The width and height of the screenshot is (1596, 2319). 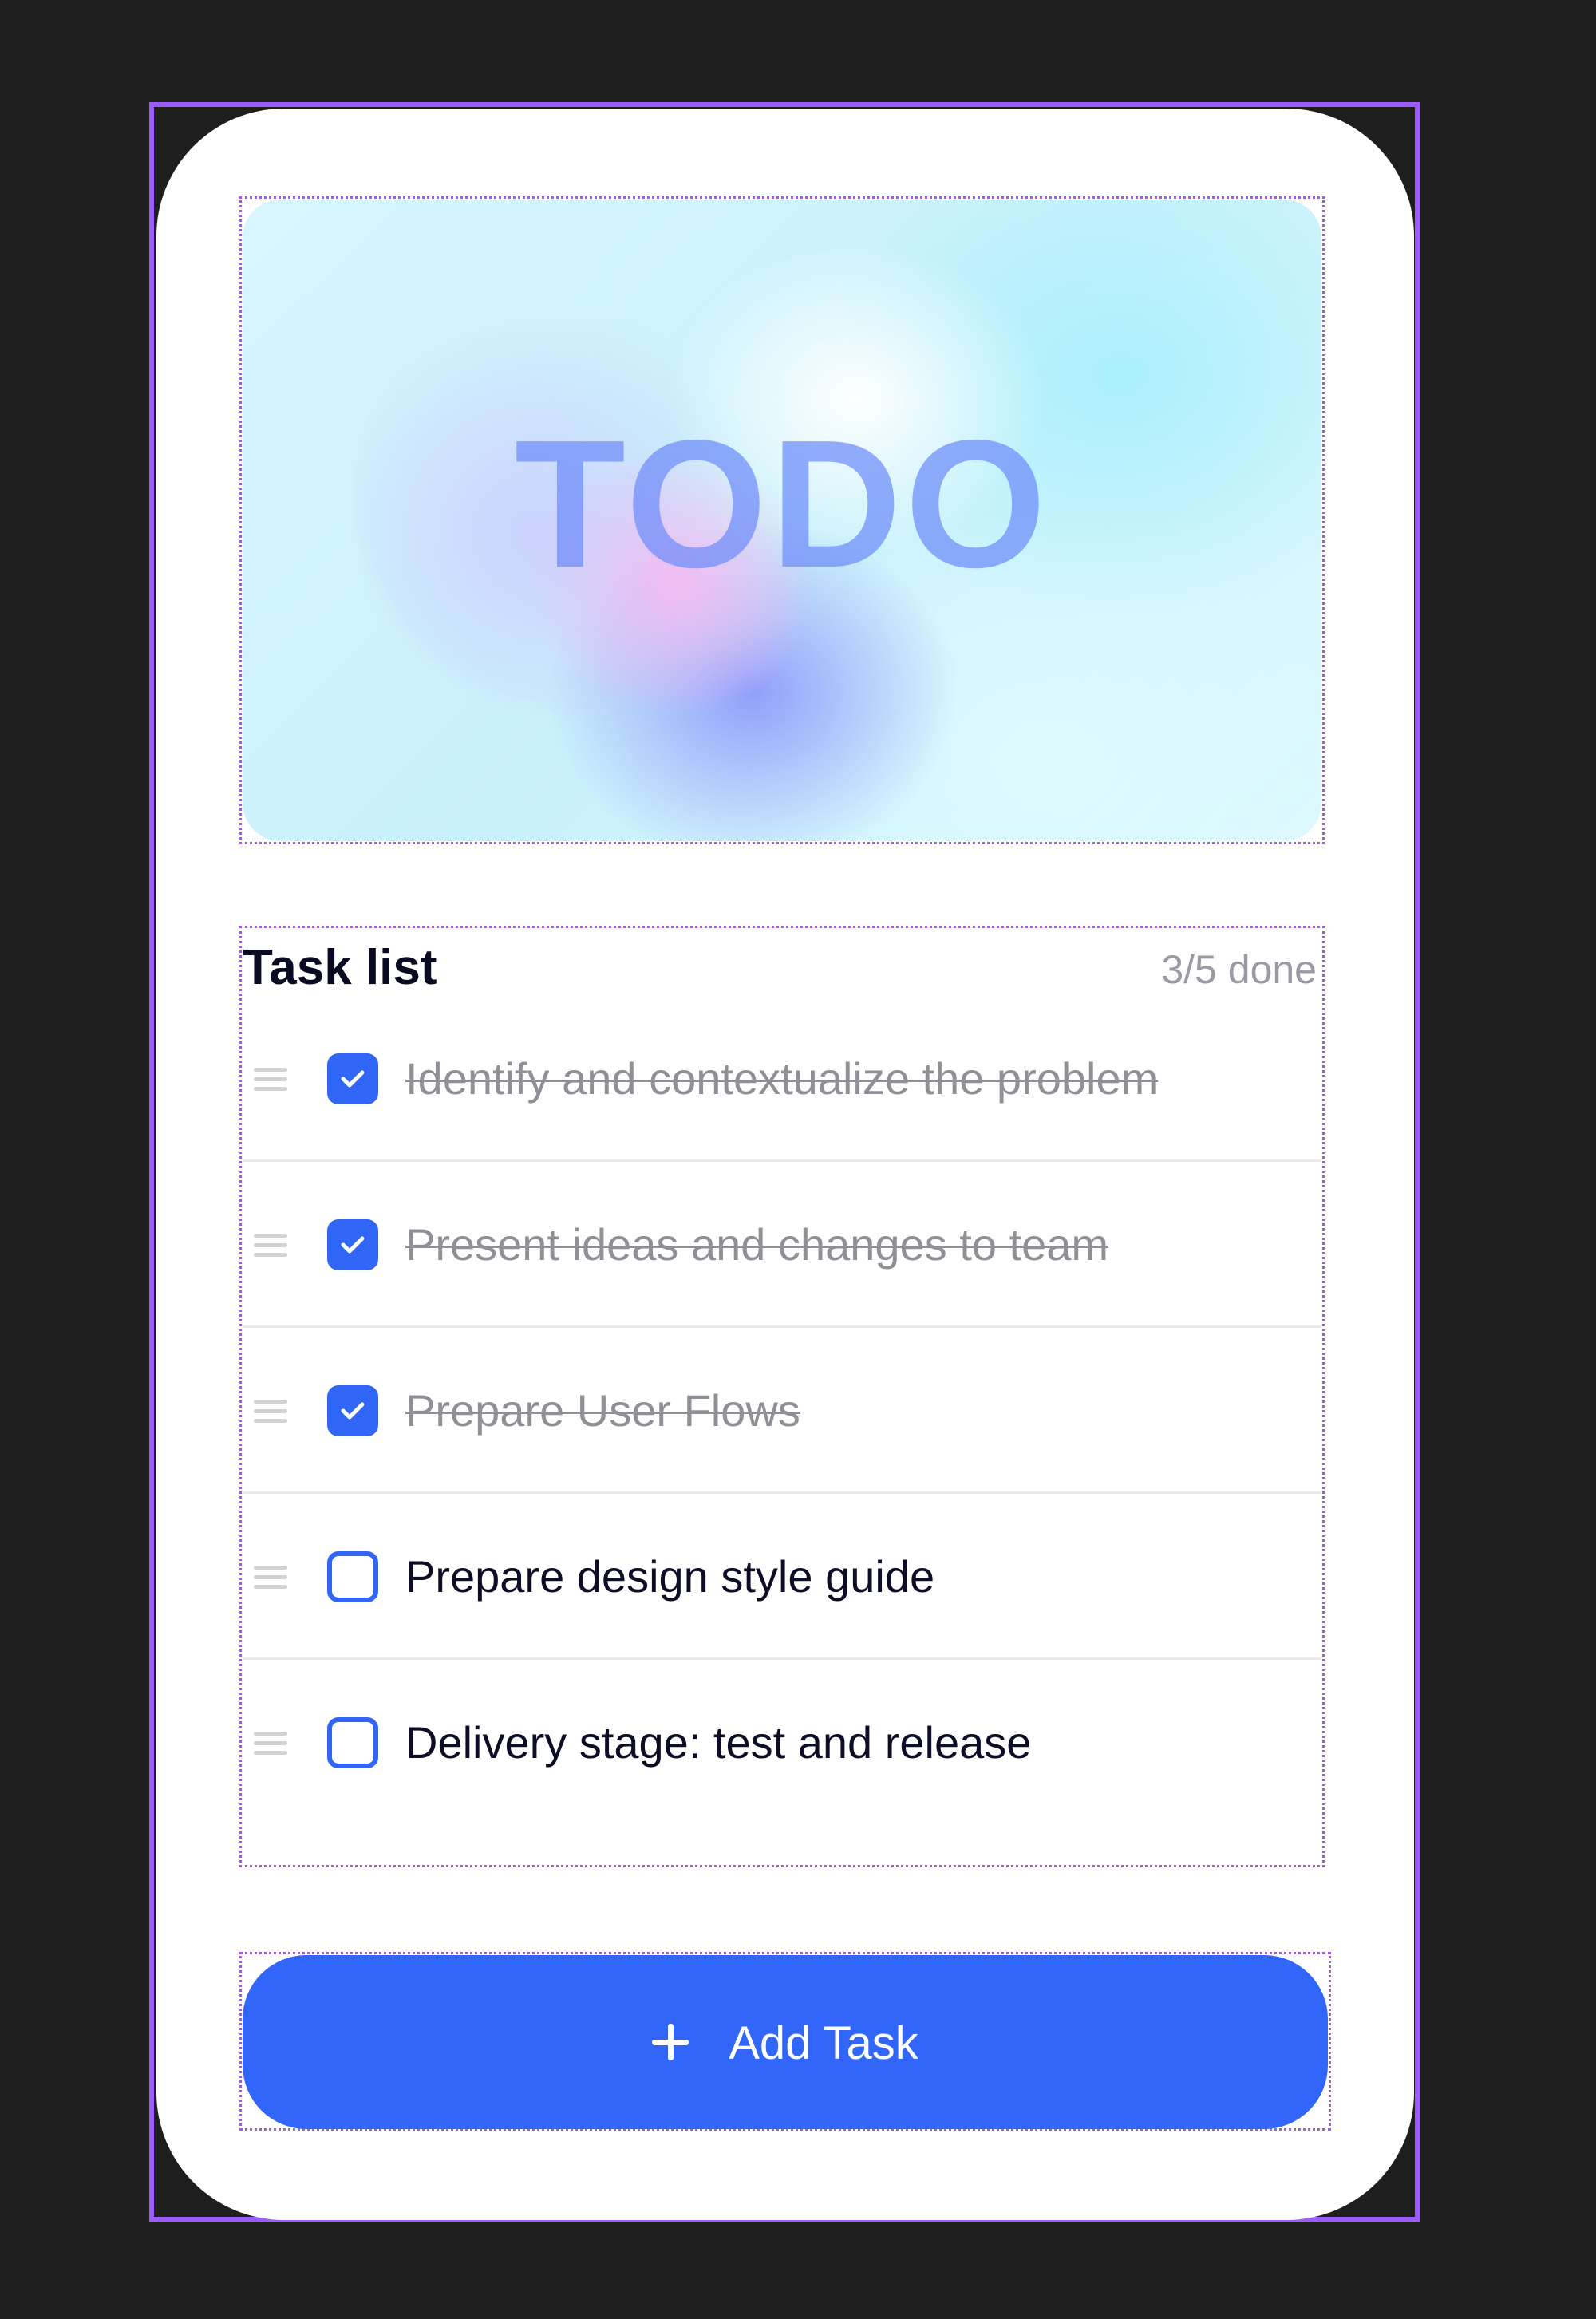 What do you see at coordinates (602, 1411) in the screenshot?
I see `task-label: Prepare User Flows` at bounding box center [602, 1411].